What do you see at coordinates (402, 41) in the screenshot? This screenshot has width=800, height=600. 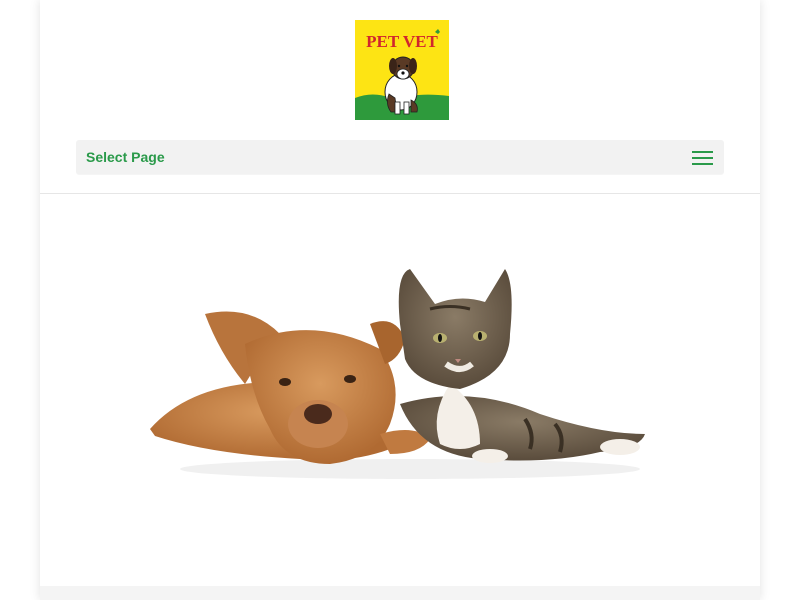 I see `logo-text: PET VET` at bounding box center [402, 41].